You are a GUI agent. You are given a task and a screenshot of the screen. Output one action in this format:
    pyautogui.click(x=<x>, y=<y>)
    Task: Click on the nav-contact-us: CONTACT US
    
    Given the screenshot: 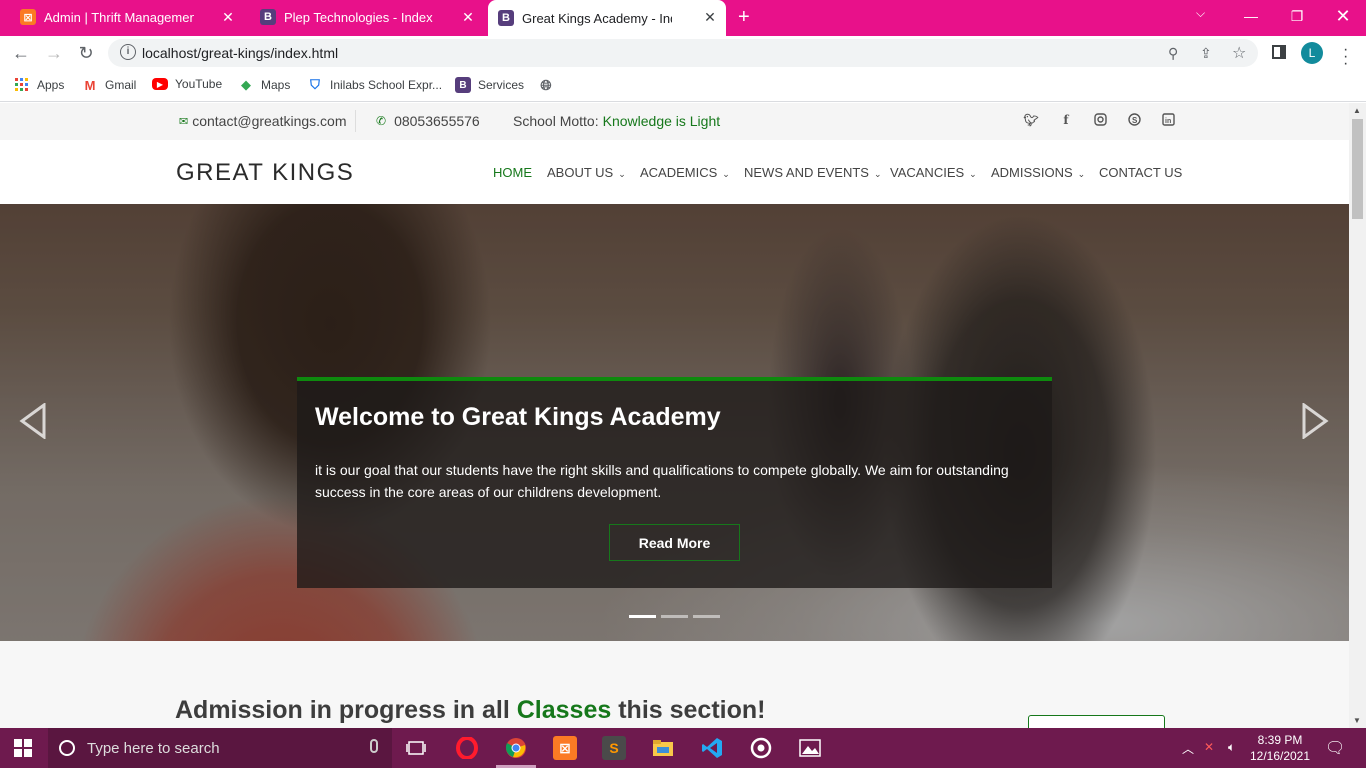 What is the action you would take?
    pyautogui.click(x=1140, y=172)
    